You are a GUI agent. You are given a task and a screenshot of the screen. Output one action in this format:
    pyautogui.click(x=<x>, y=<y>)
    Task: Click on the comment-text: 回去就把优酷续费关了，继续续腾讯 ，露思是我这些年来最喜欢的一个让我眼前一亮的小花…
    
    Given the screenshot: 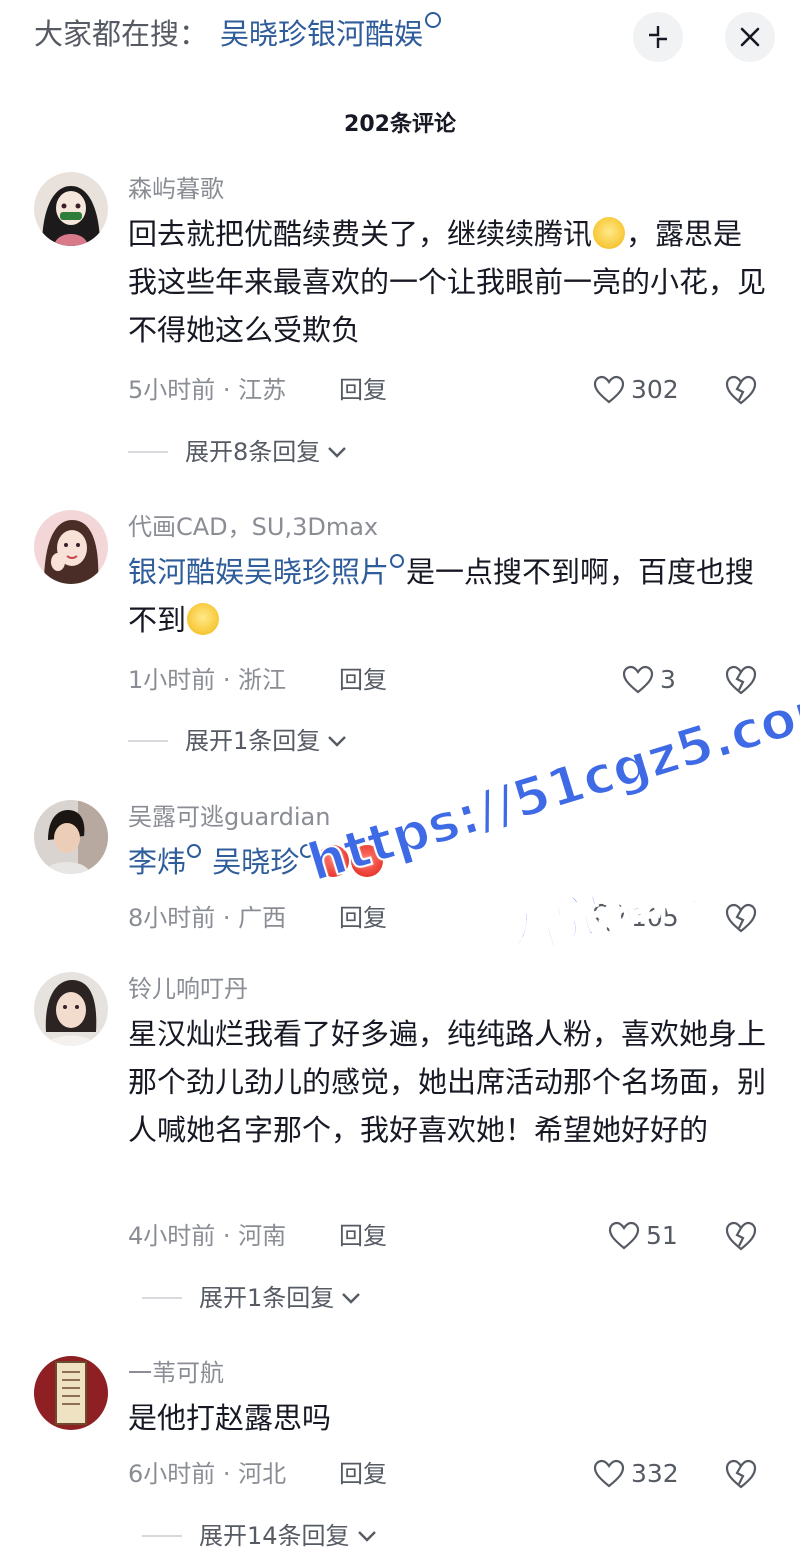 What is the action you would take?
    pyautogui.click(x=447, y=282)
    